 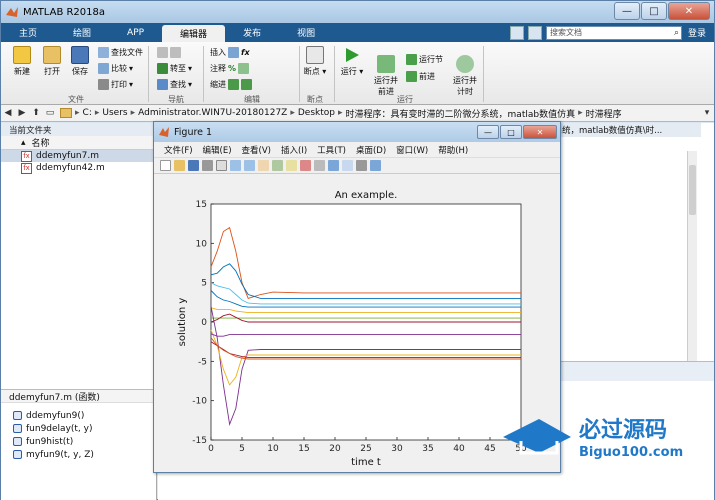 I want to click on tab-apps: APP, so click(x=135, y=32).